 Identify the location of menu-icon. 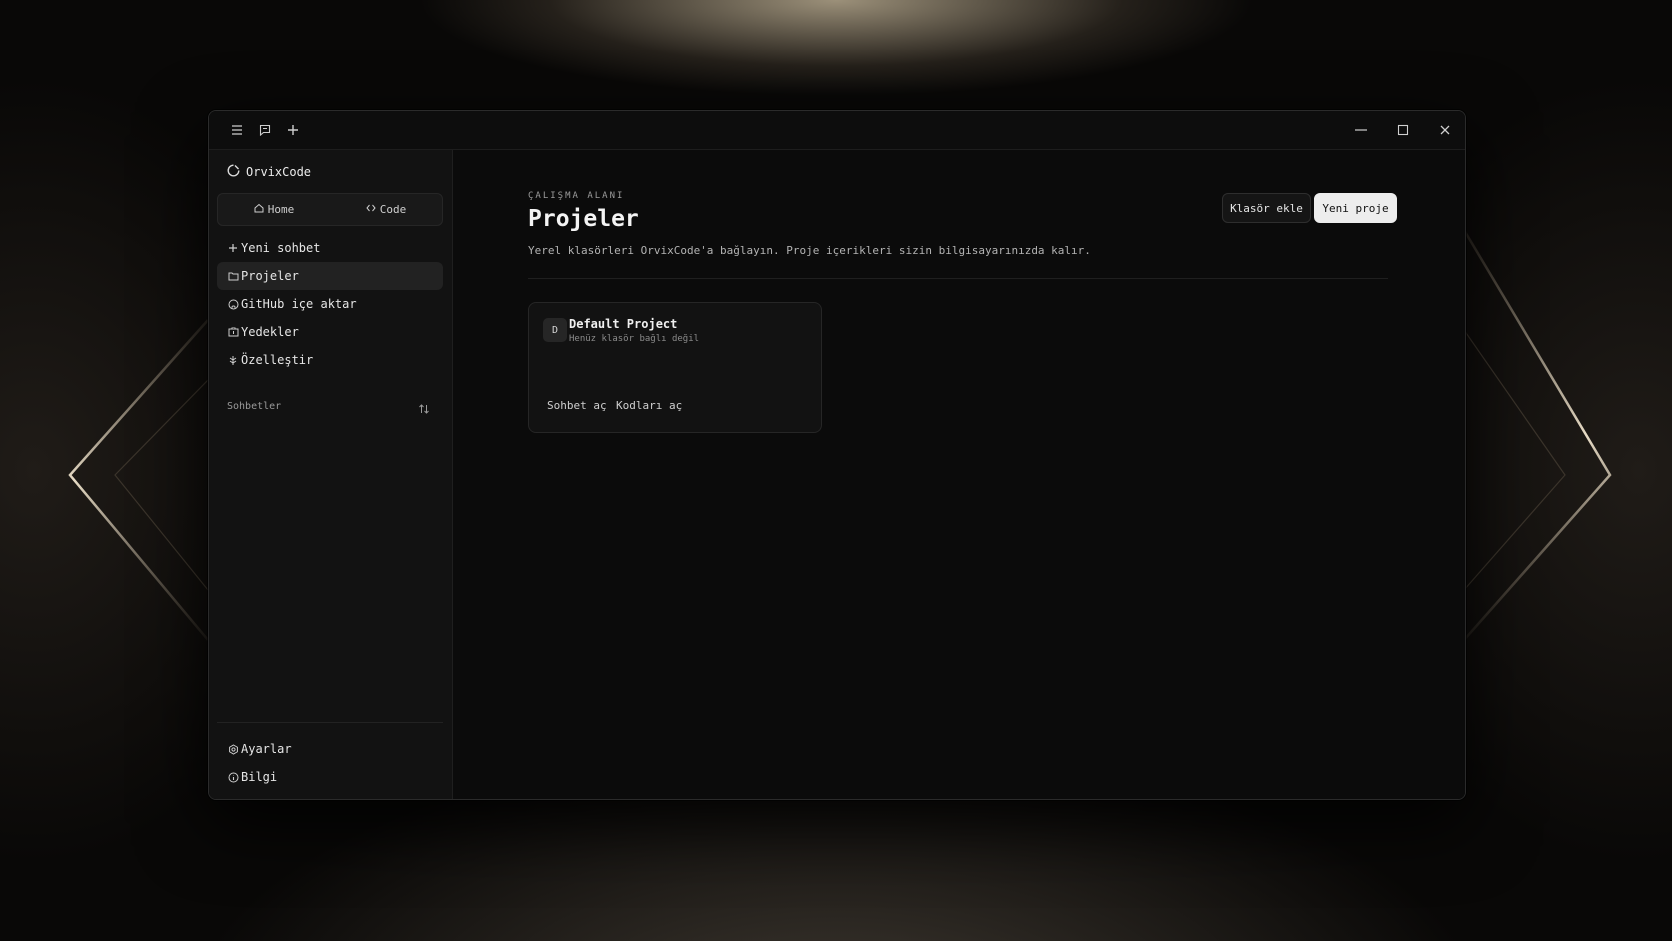
(237, 130).